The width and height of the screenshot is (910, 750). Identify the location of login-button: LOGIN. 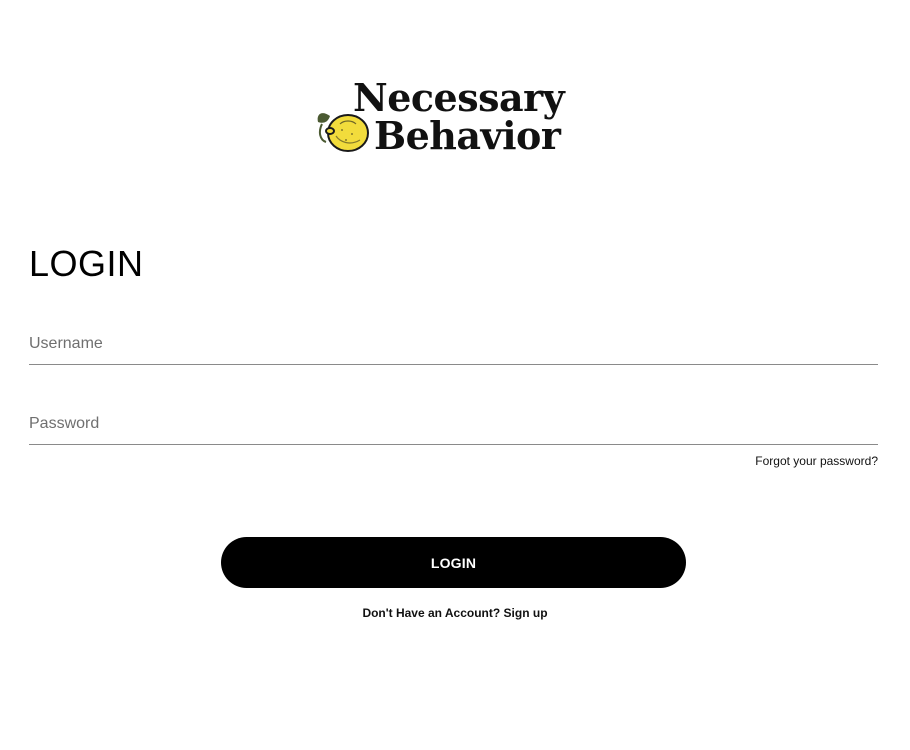
(453, 562).